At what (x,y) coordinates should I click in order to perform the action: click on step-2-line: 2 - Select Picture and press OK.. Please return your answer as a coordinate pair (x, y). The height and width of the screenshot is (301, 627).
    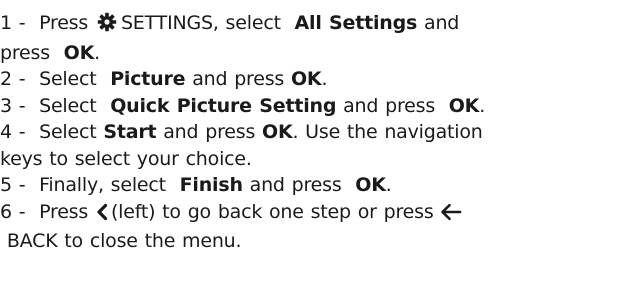
    Looking at the image, I should click on (313, 79).